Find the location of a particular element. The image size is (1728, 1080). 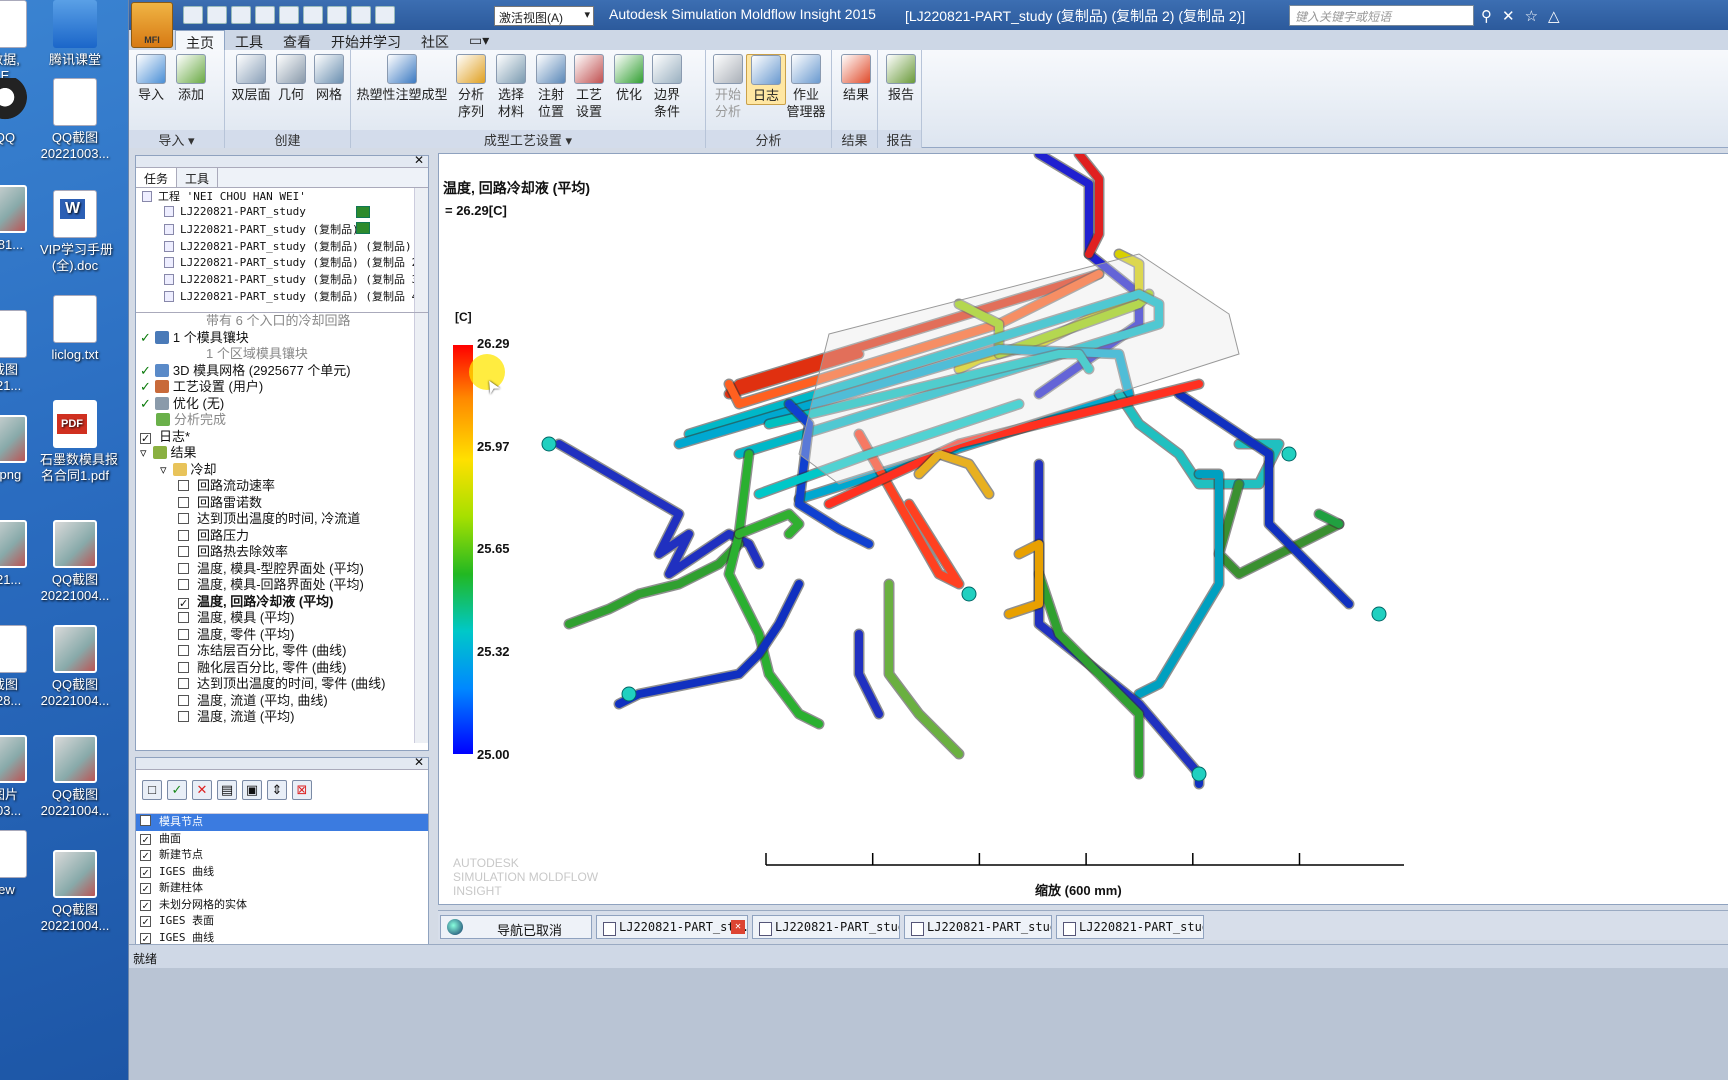

ribbon-button: 添加 is located at coordinates (191, 78).